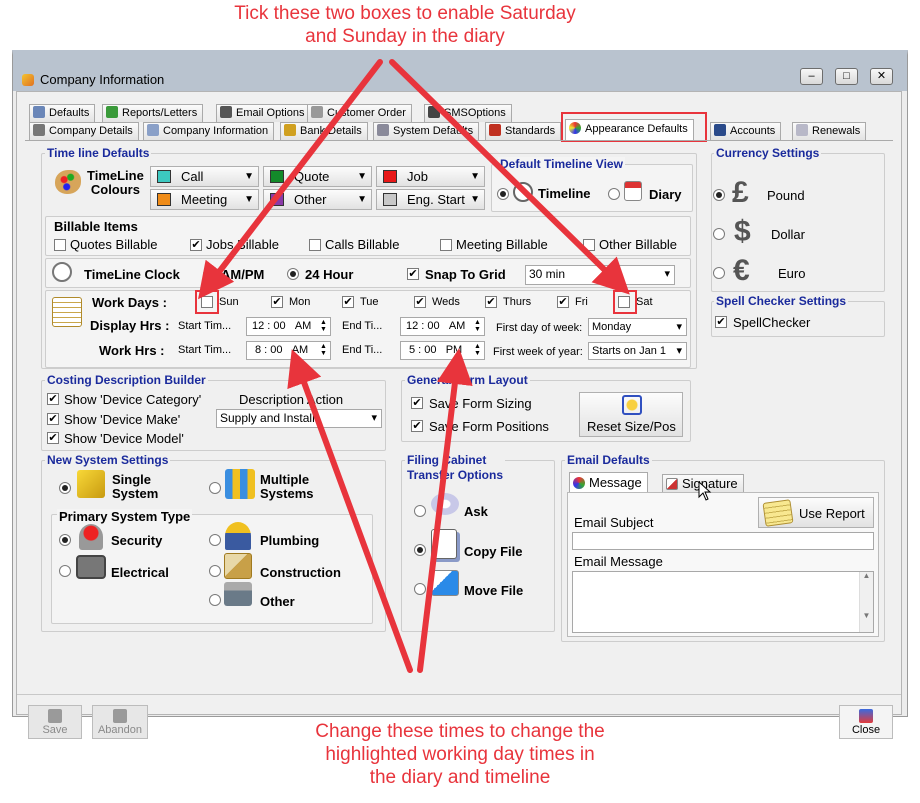 The image size is (920, 803). What do you see at coordinates (523, 131) in the screenshot?
I see `tab-standards: Standards` at bounding box center [523, 131].